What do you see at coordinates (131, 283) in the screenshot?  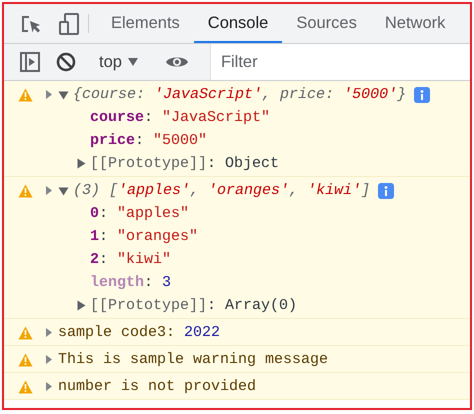 I see `property-line: length: 3` at bounding box center [131, 283].